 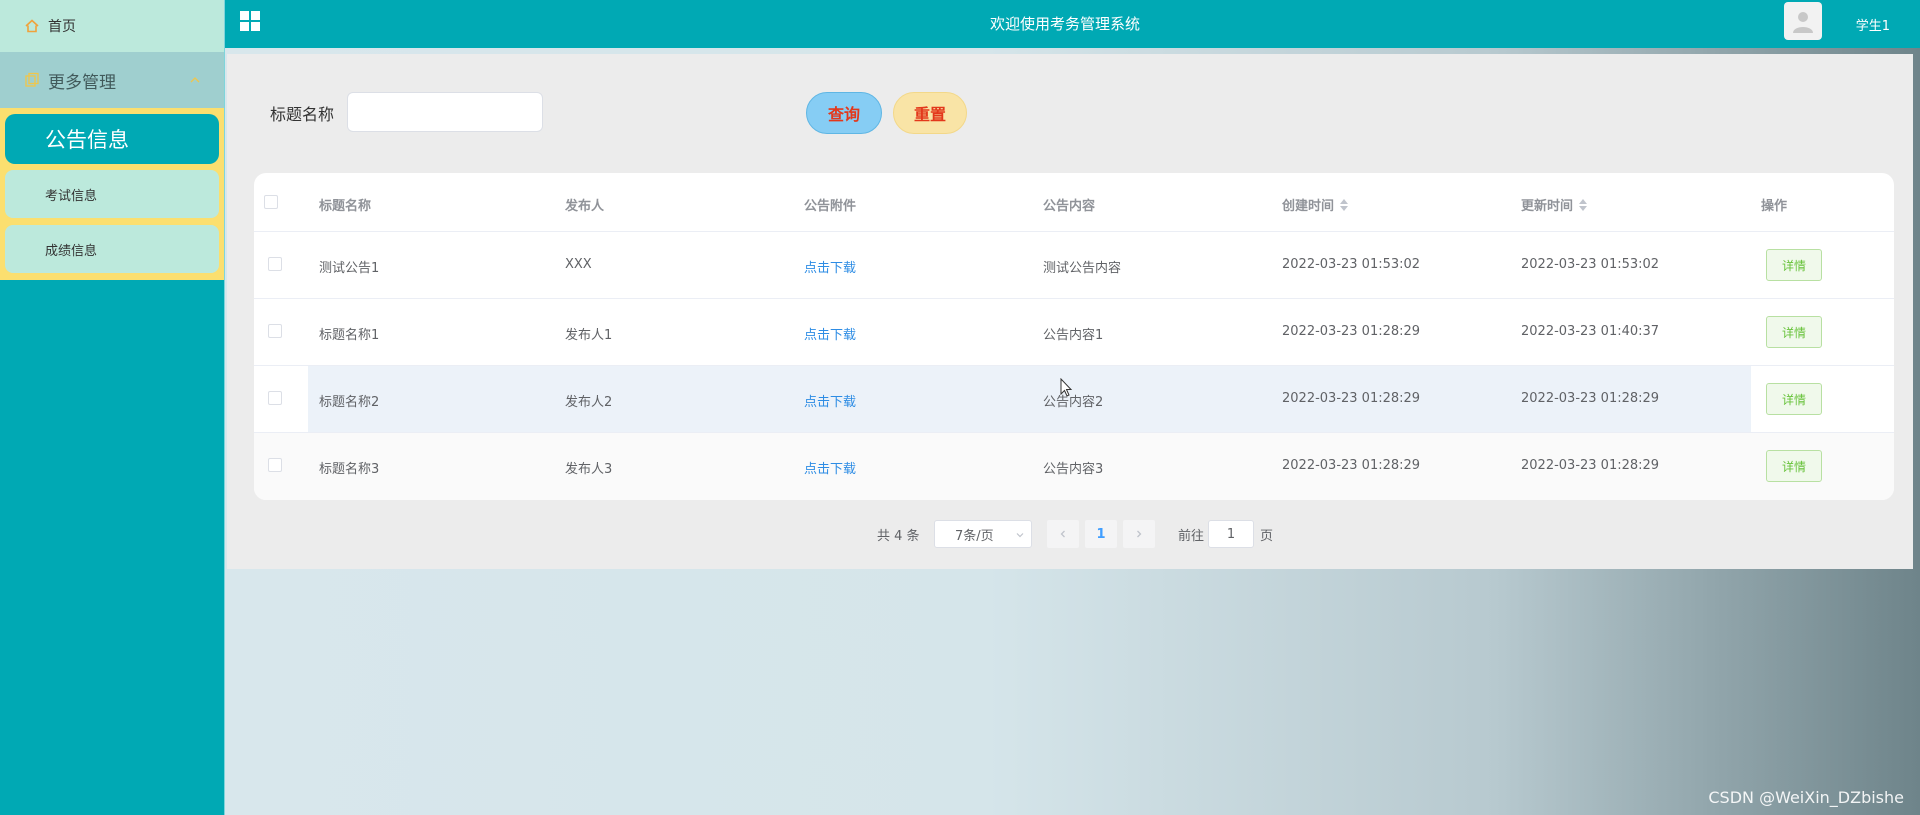 I want to click on pagination-page-label: 页, so click(x=1267, y=536).